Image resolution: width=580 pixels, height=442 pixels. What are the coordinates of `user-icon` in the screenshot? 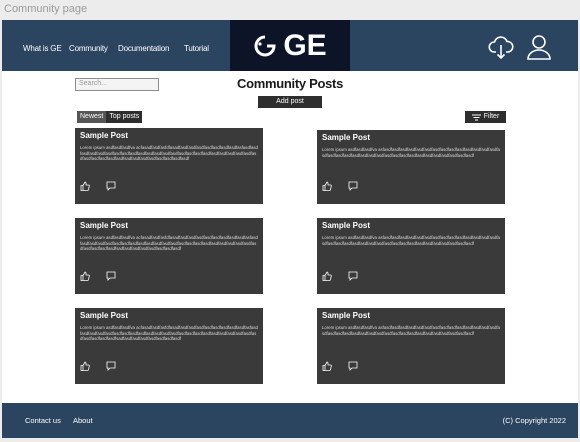 It's located at (539, 49).